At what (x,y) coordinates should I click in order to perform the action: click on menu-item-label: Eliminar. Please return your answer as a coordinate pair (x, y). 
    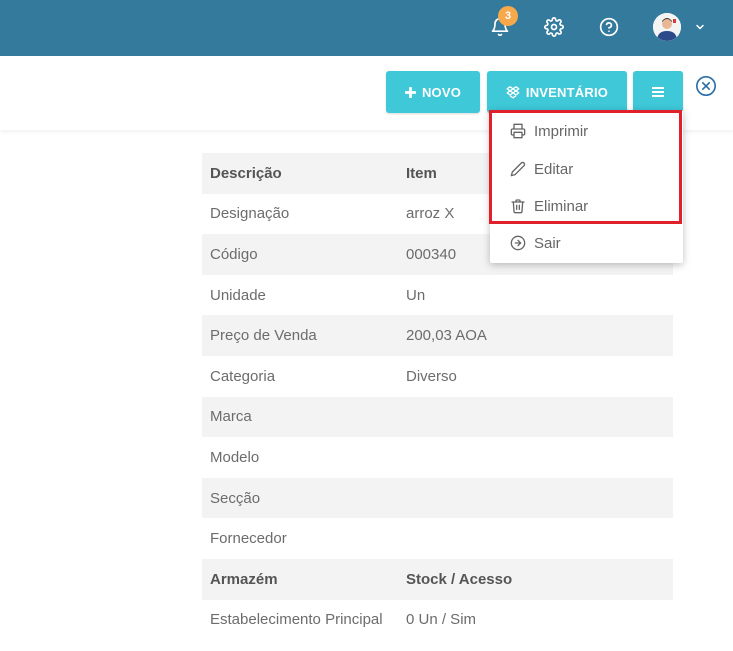
    Looking at the image, I should click on (561, 206).